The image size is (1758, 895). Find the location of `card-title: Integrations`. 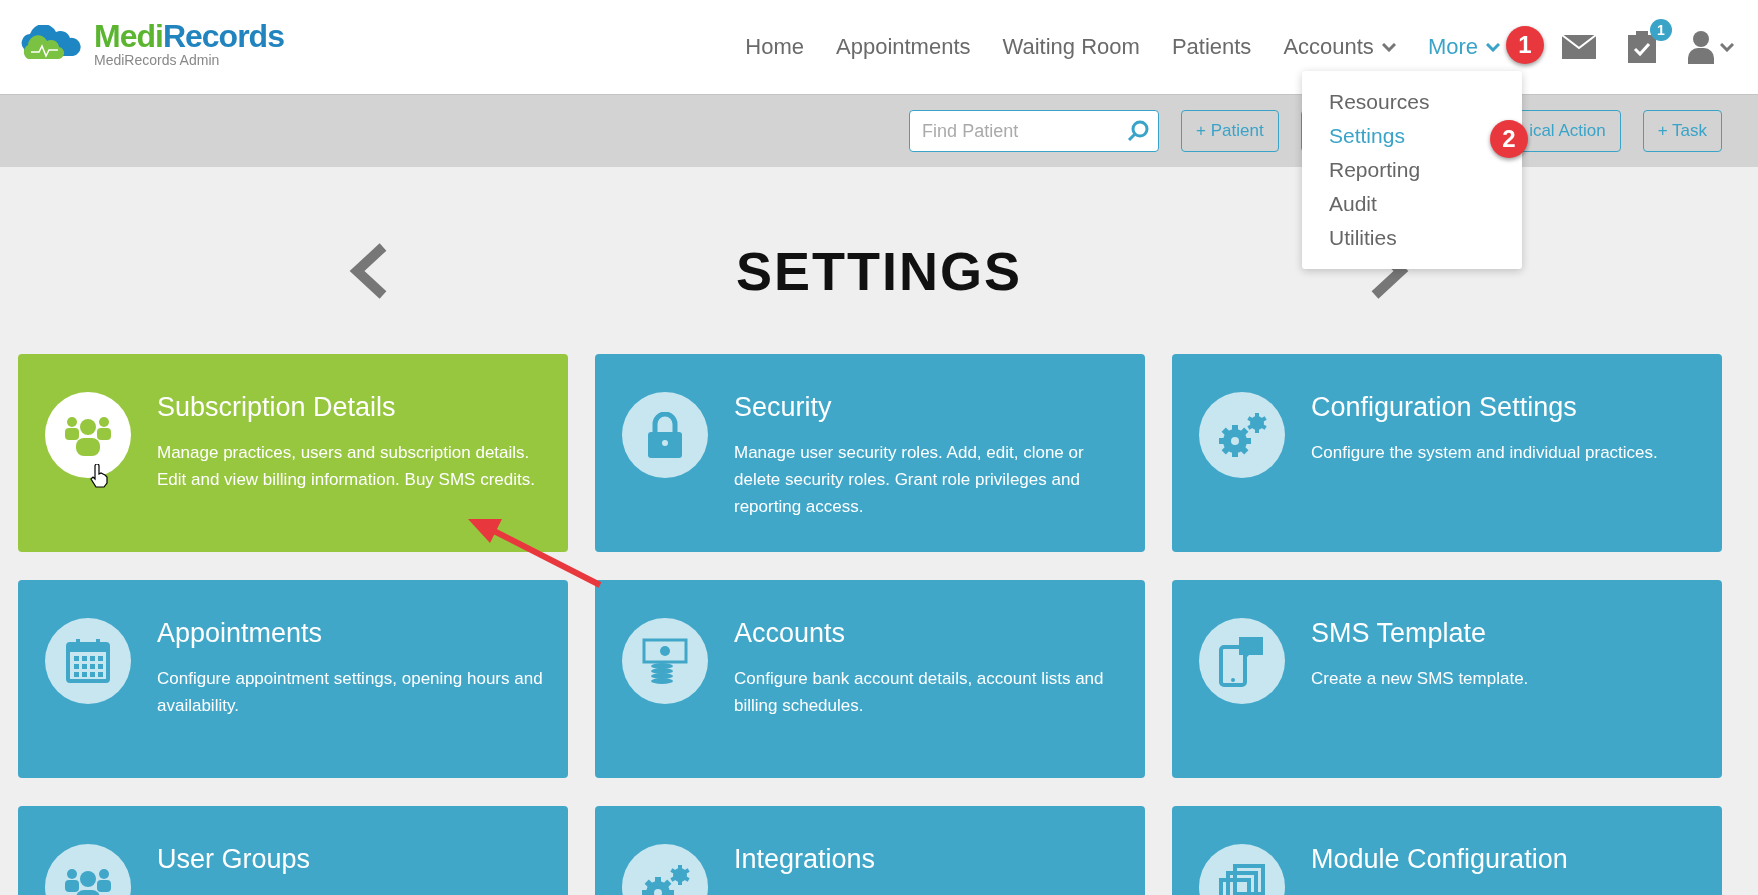

card-title: Integrations is located at coordinates (805, 859).